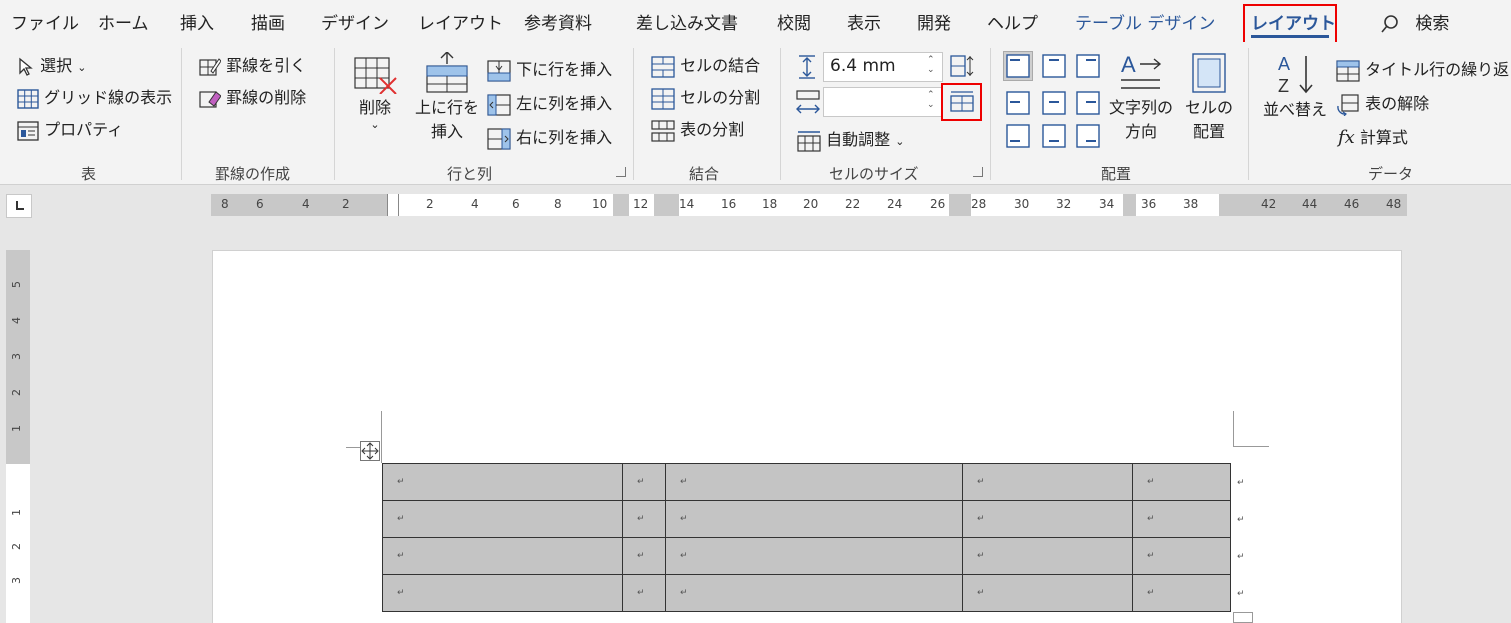 The image size is (1511, 623). What do you see at coordinates (1145, 21) in the screenshot?
I see `tab-table-design: テーブル デザイン` at bounding box center [1145, 21].